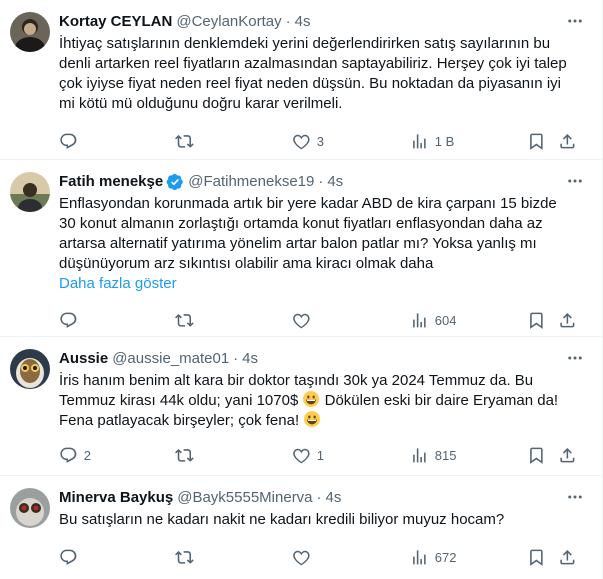 This screenshot has width=603, height=579. Describe the element at coordinates (322, 359) in the screenshot. I see `tweet-header: Aussie @aussie_mate01 · 4s` at that location.